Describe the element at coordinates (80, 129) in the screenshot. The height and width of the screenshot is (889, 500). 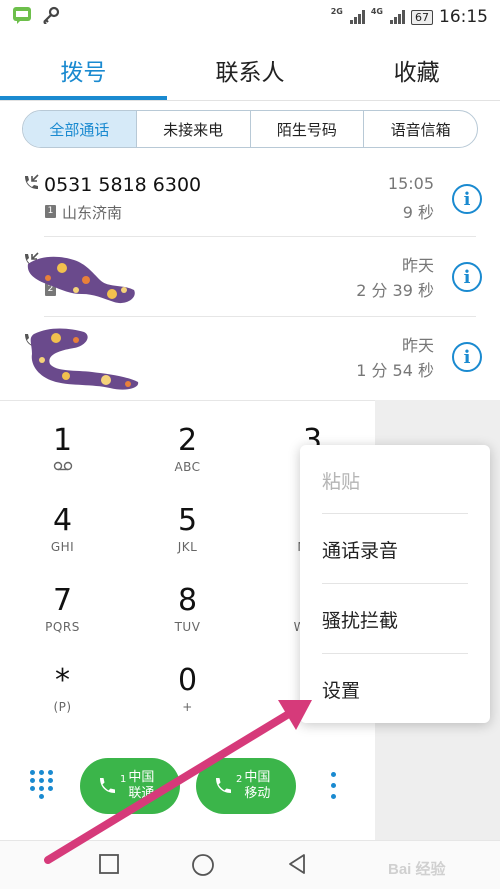
I see `filter-all-calls: 全部通话` at that location.